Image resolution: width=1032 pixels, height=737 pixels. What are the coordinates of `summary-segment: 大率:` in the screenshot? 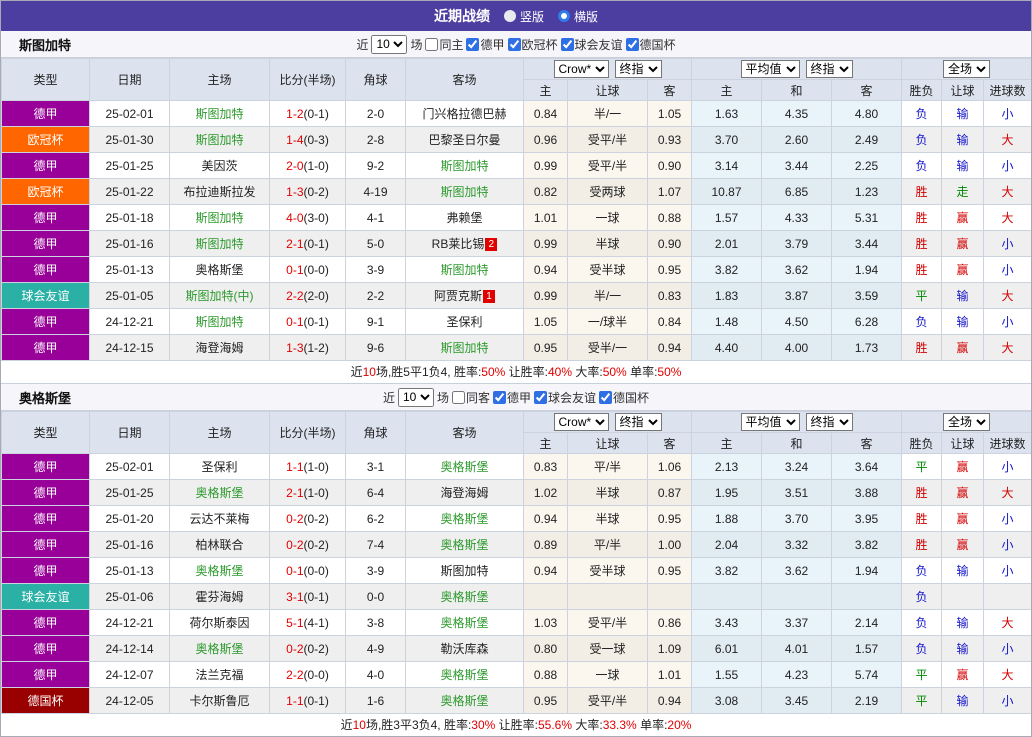 It's located at (587, 725).